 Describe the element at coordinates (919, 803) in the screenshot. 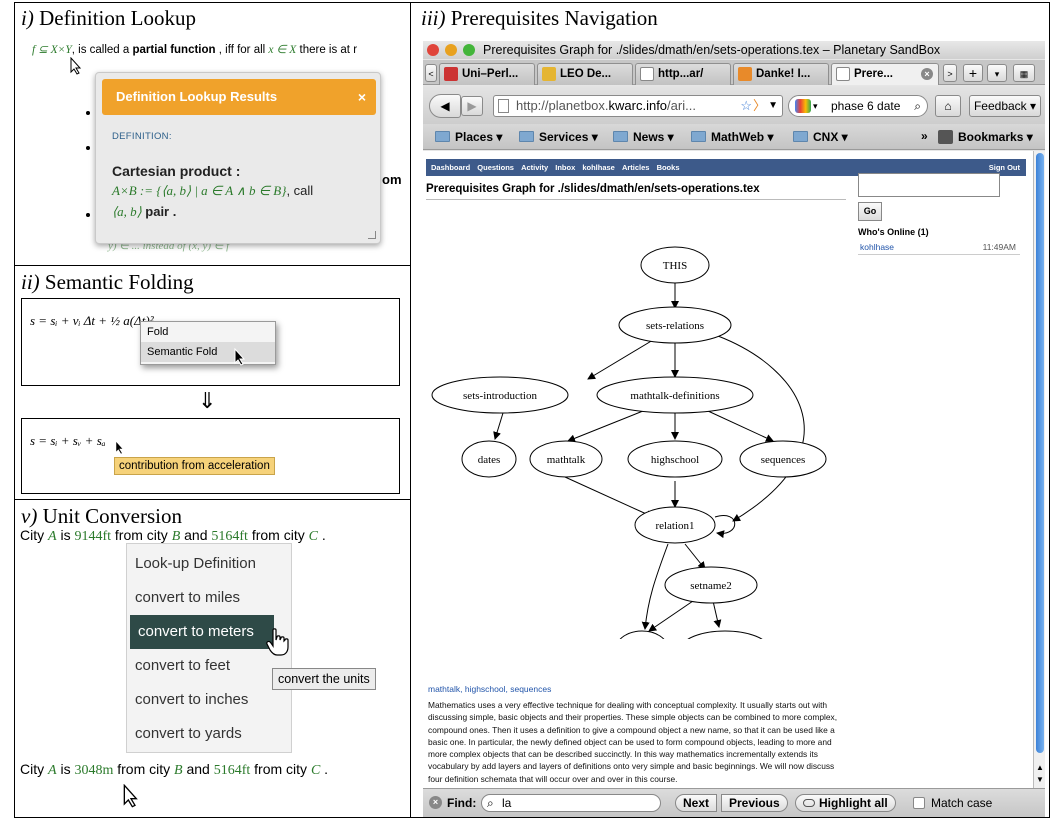

I see `match-case-checkbox` at that location.